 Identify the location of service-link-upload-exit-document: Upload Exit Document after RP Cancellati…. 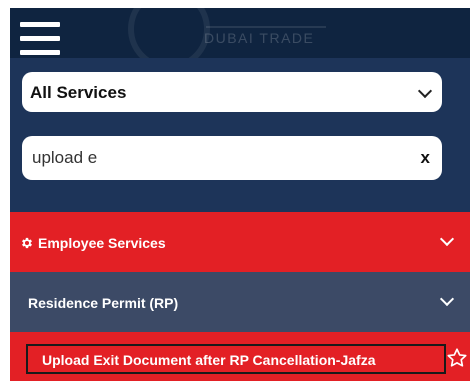
(236, 359).